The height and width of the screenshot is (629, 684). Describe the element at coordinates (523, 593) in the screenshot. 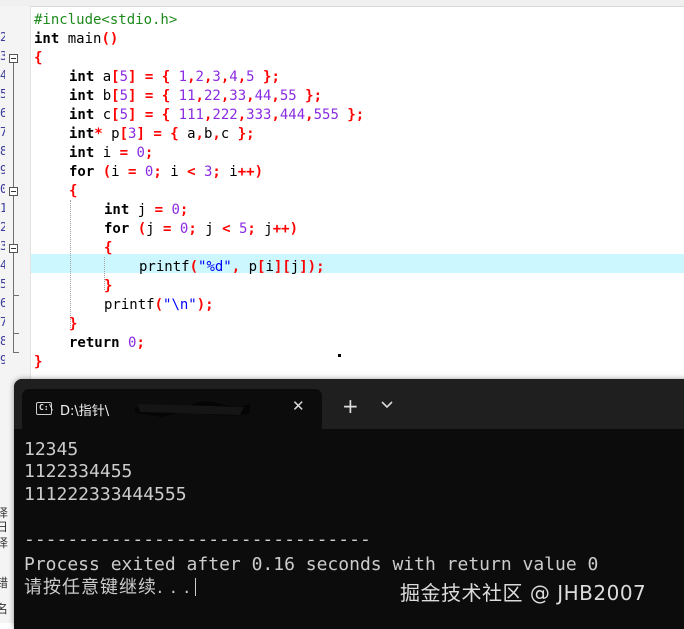

I see `watermark: 掘金技术社区 @ JHB2007` at that location.